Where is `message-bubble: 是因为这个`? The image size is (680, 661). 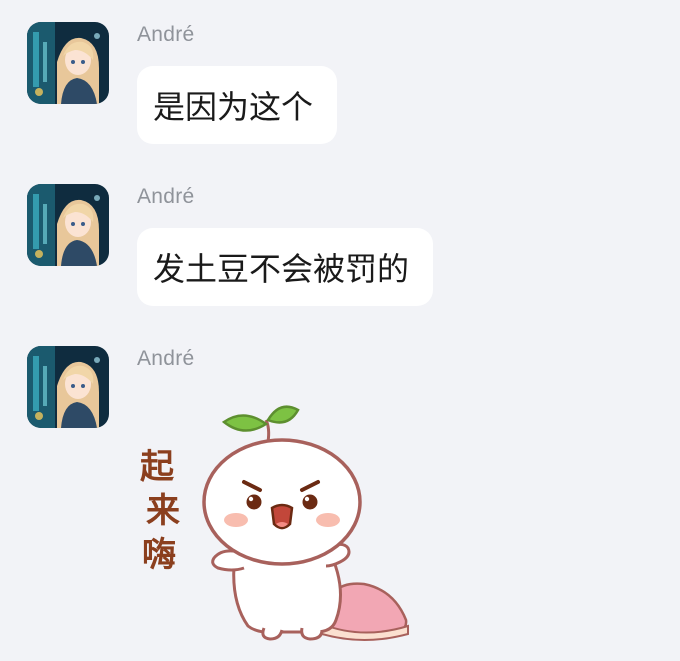
message-bubble: 是因为这个 is located at coordinates (237, 105).